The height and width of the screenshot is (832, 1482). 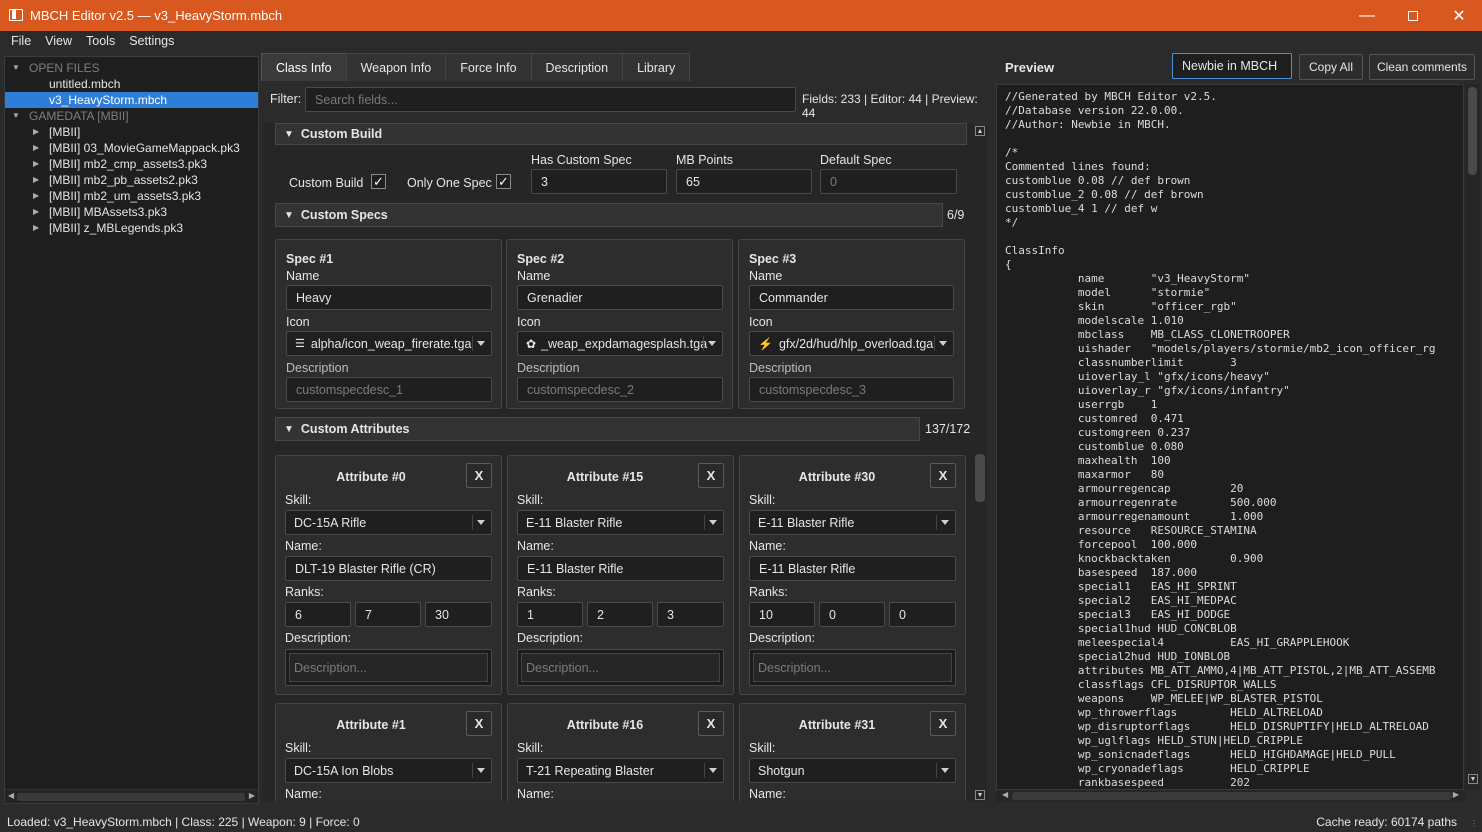 What do you see at coordinates (550, 614) in the screenshot?
I see `rank-input: 1` at bounding box center [550, 614].